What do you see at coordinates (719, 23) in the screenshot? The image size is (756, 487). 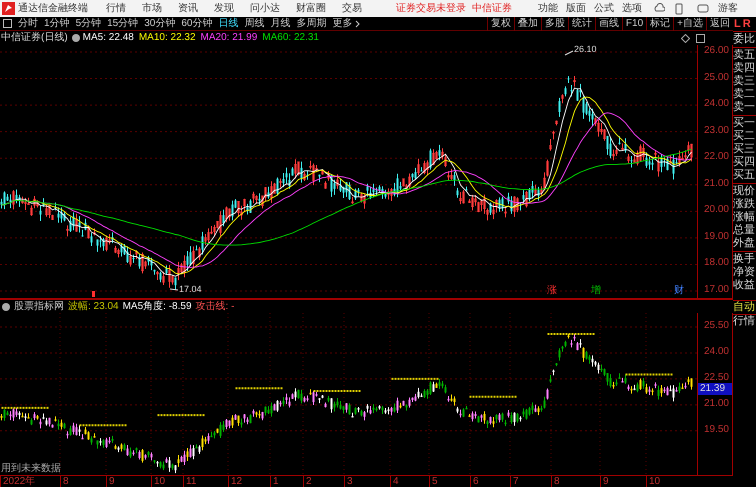 I see `toolbar-button: 返回` at bounding box center [719, 23].